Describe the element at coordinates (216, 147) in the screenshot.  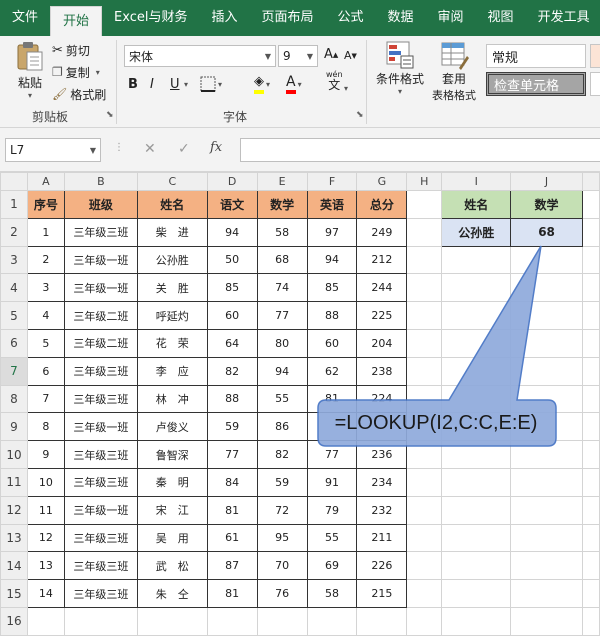
I see `insert-function-button: fx` at that location.